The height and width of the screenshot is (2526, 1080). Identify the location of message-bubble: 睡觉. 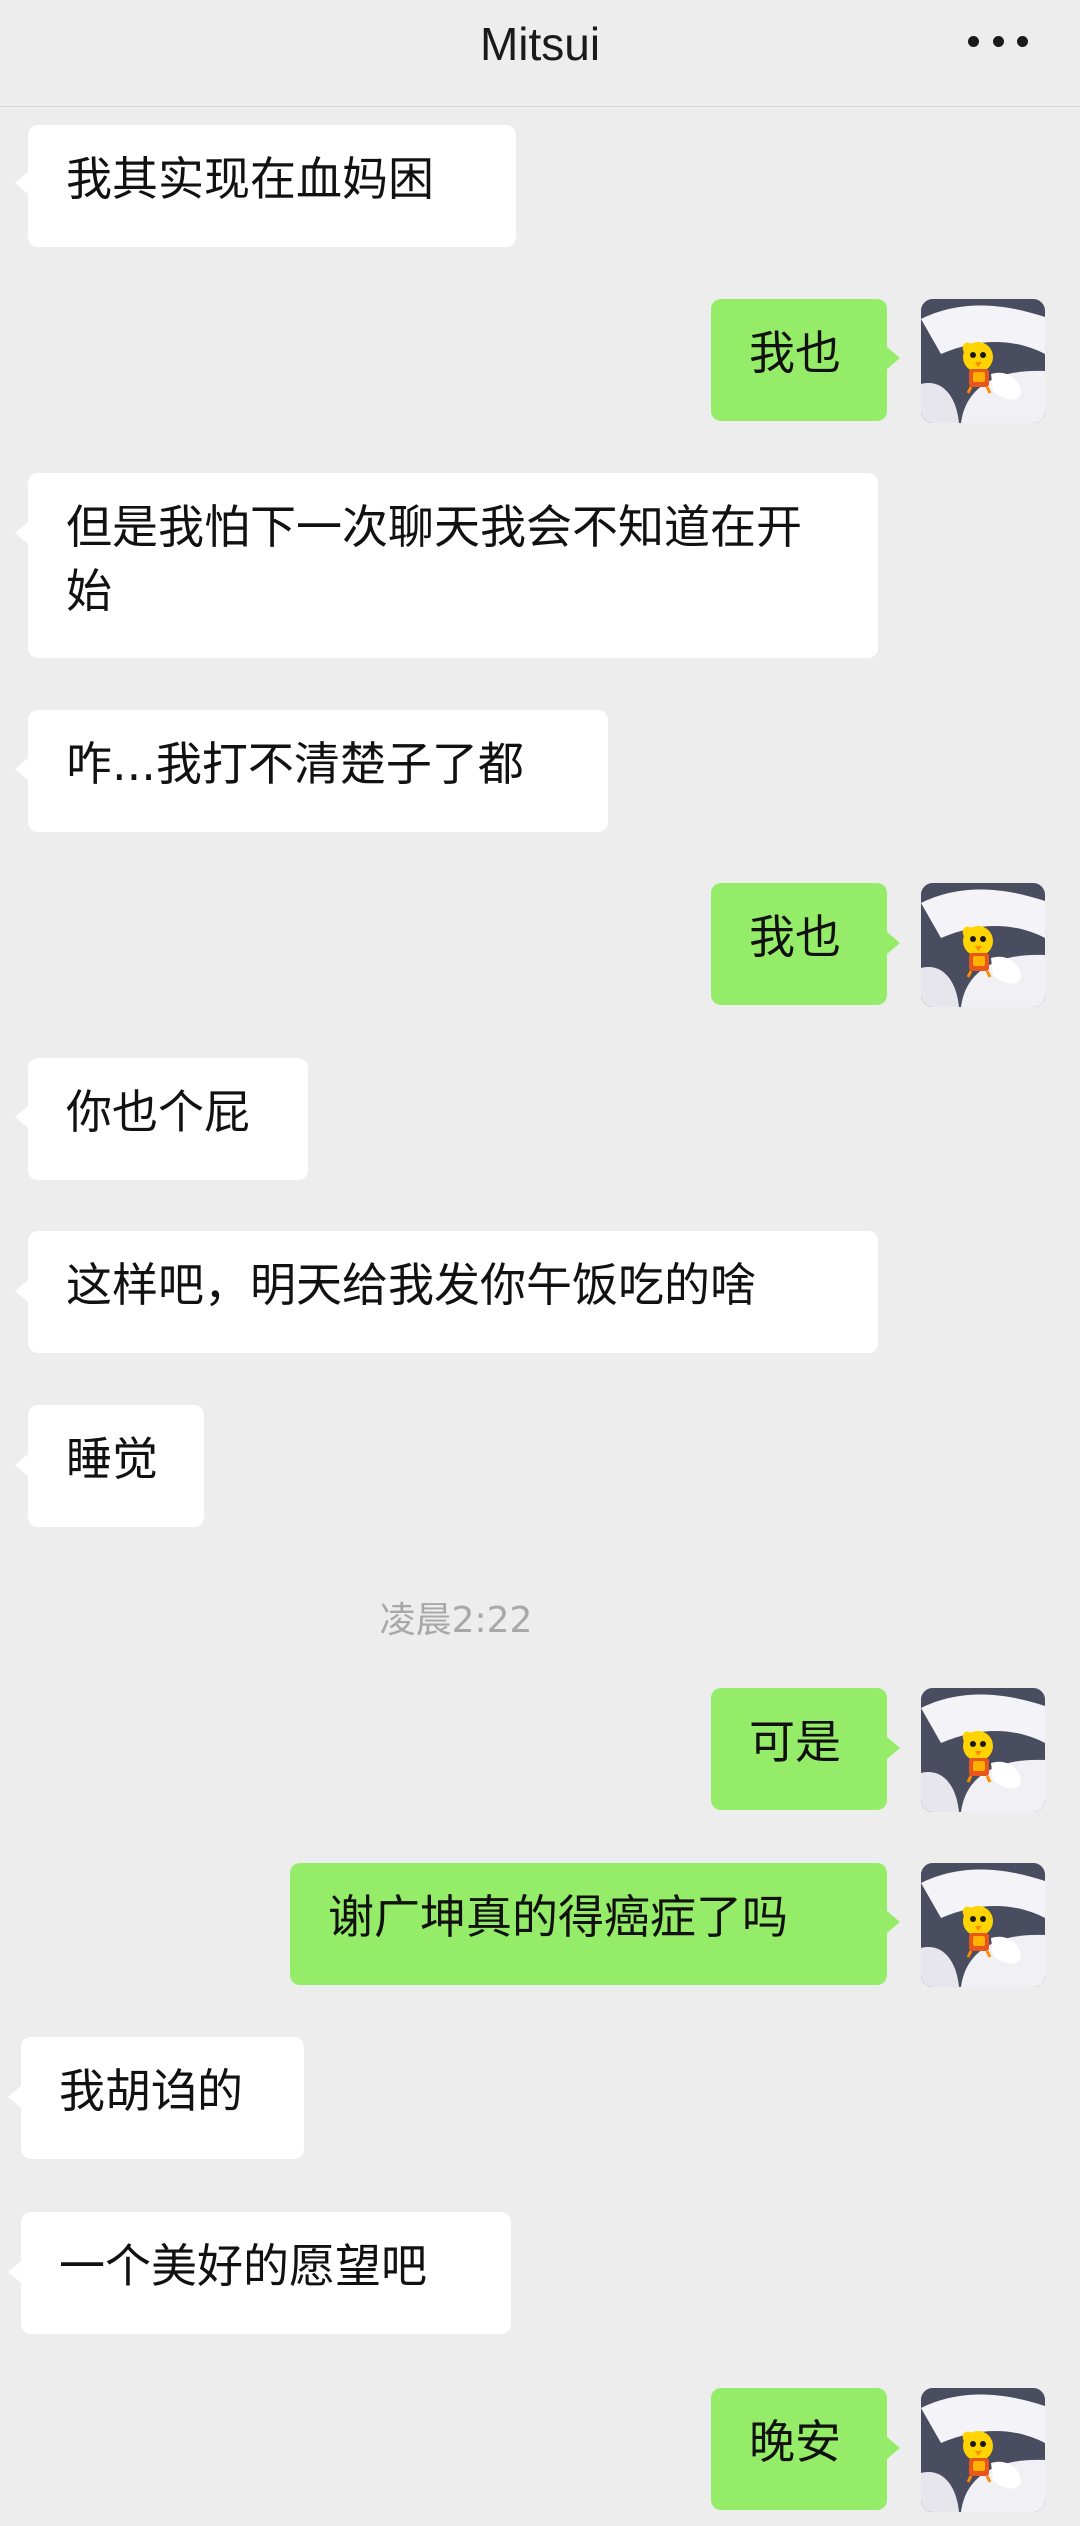
(116, 1466).